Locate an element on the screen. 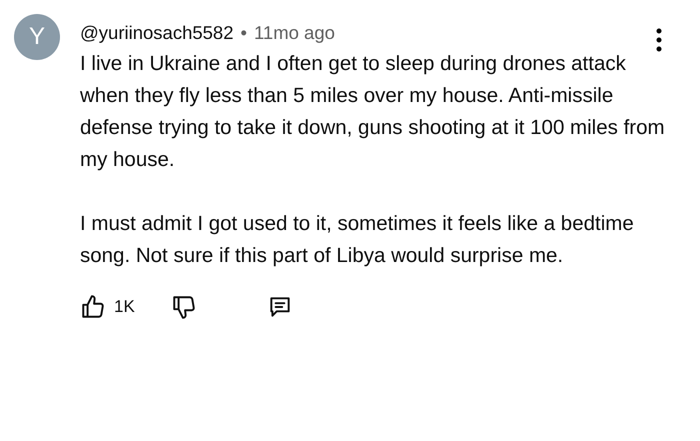  comment-time: 11mo ago is located at coordinates (294, 33).